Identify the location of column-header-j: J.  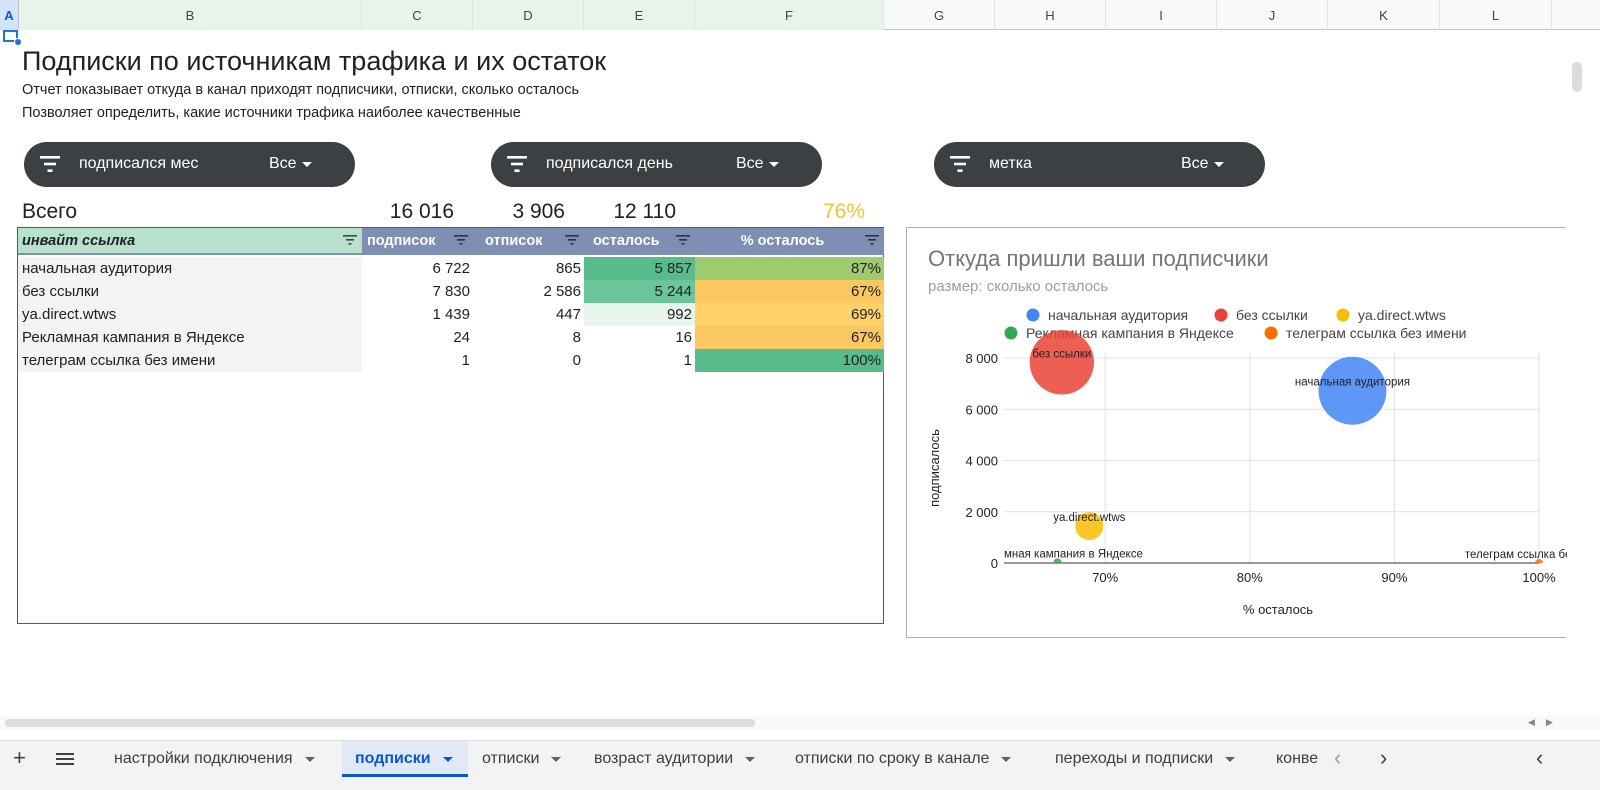
(1272, 15).